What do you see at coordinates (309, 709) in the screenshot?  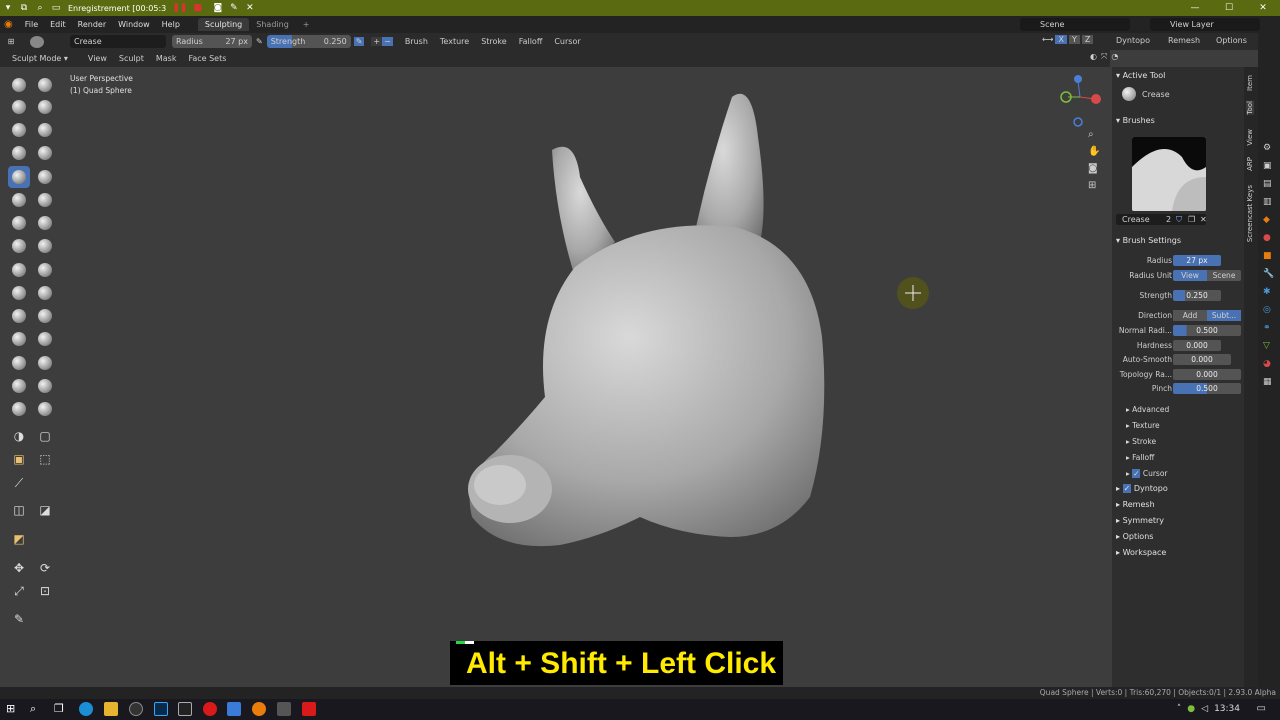 I see `pdf-app-icon` at bounding box center [309, 709].